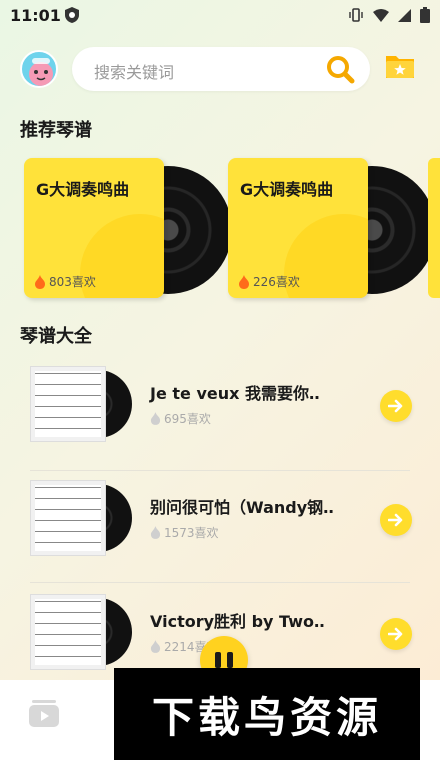 Image resolution: width=440 pixels, height=770 pixels. Describe the element at coordinates (72, 282) in the screenshot. I see `card-likes-text: 803喜欢` at that location.